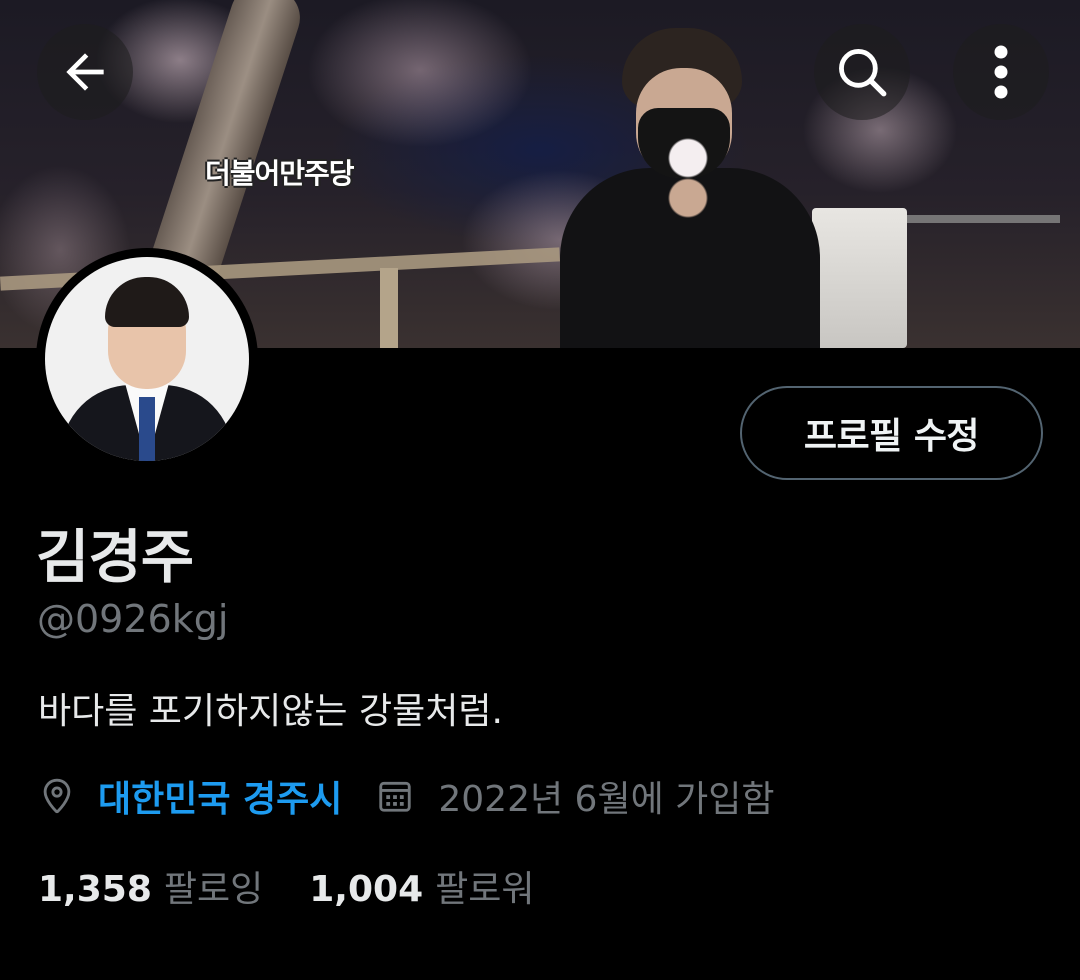 The image size is (1080, 980). I want to click on search-button, so click(862, 72).